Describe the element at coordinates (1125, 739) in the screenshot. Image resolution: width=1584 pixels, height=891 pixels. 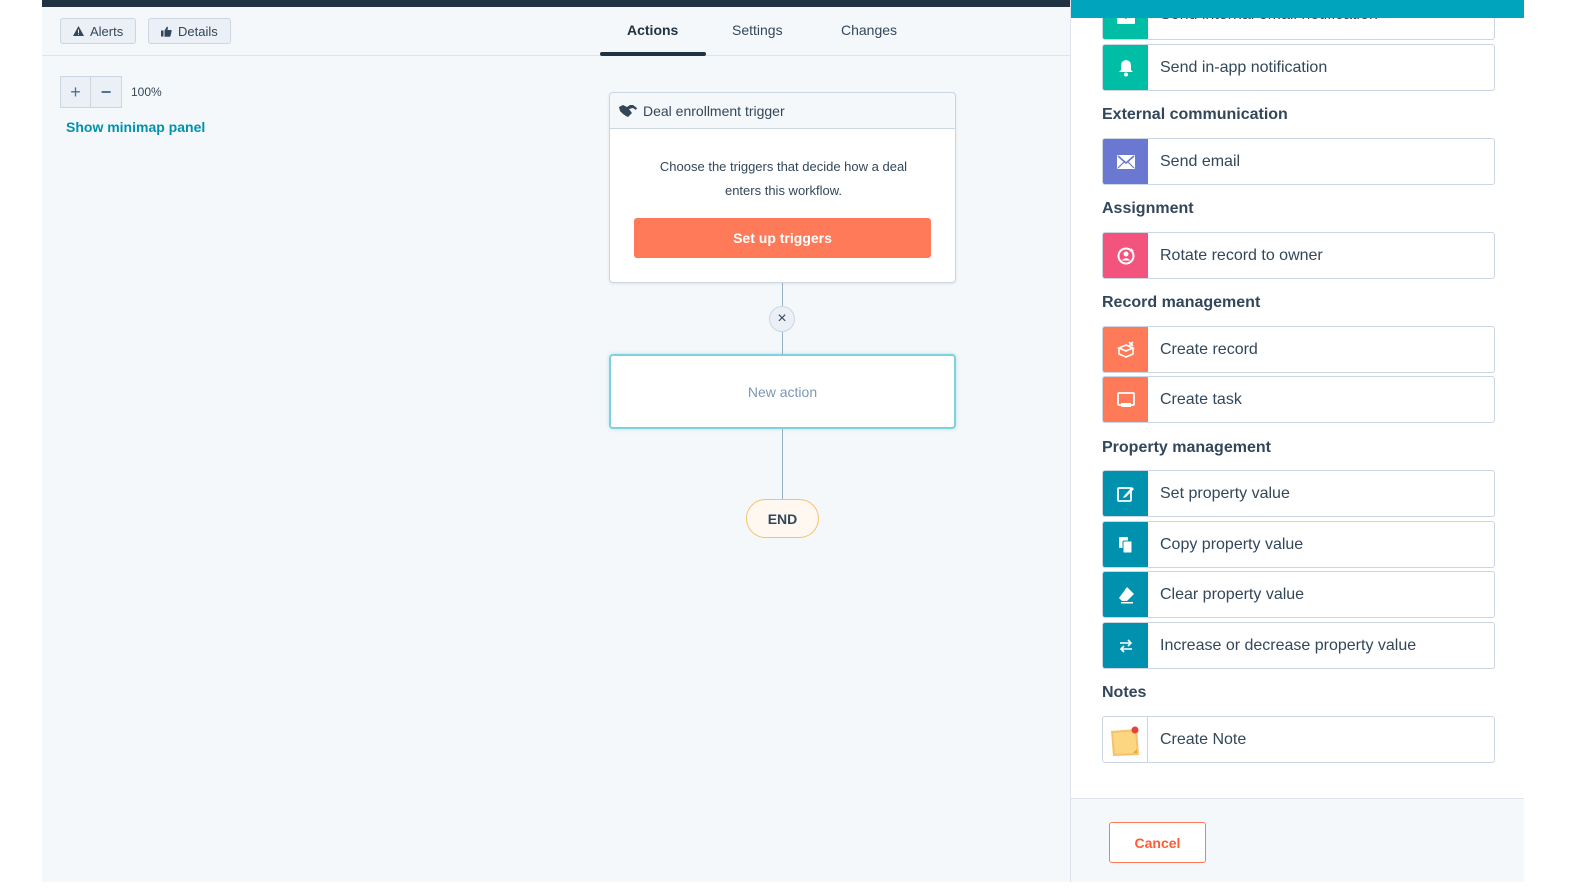
I see `sticky-note-icon` at that location.